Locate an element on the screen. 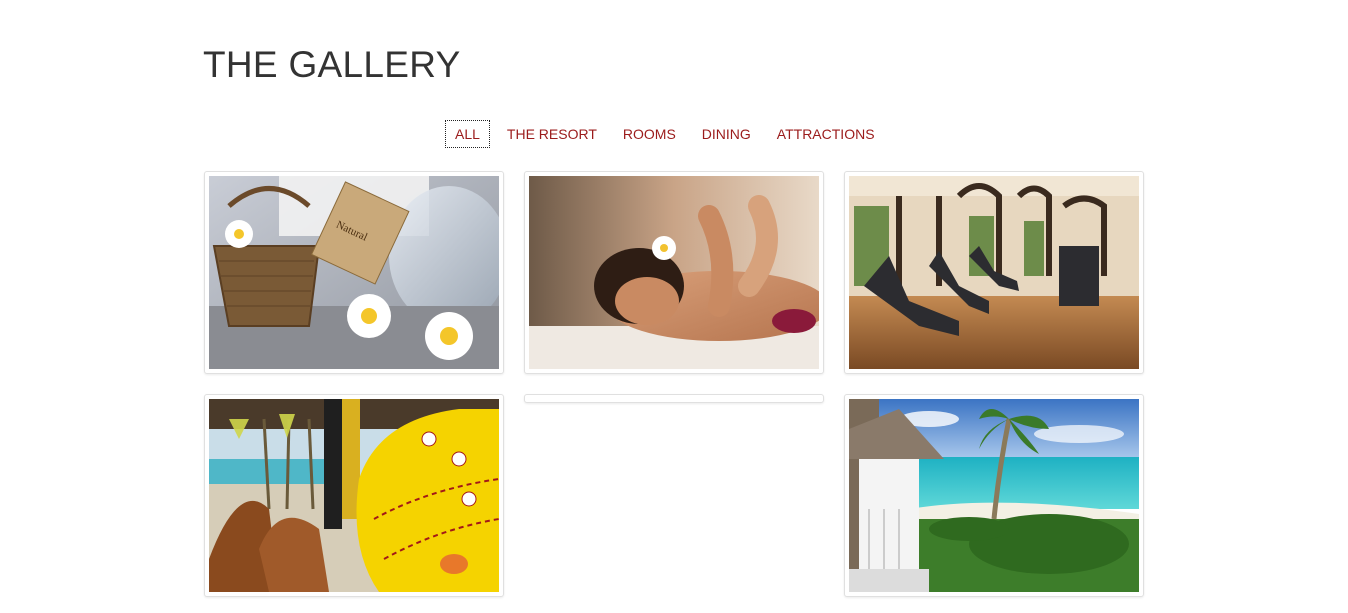  filter-dining: DINING is located at coordinates (726, 134).